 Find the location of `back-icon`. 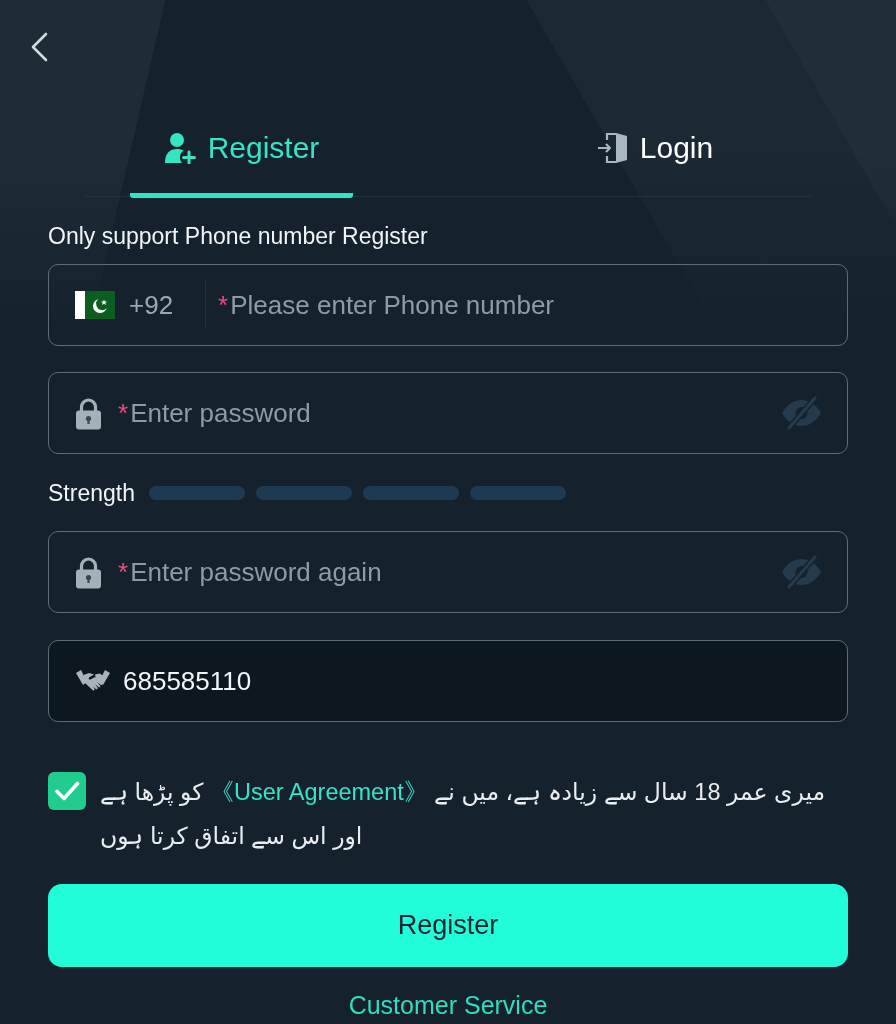

back-icon is located at coordinates (39, 47).